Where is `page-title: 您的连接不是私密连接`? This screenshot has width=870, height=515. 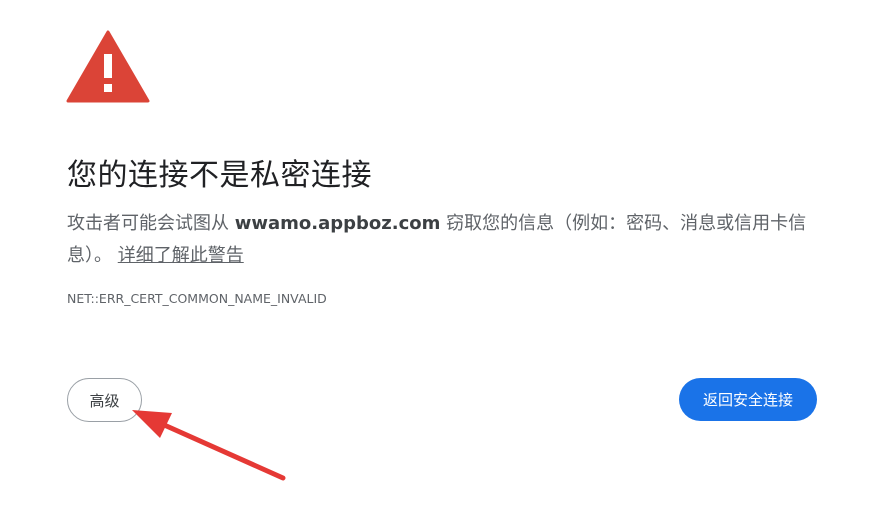
page-title: 您的连接不是私密连接 is located at coordinates (219, 175).